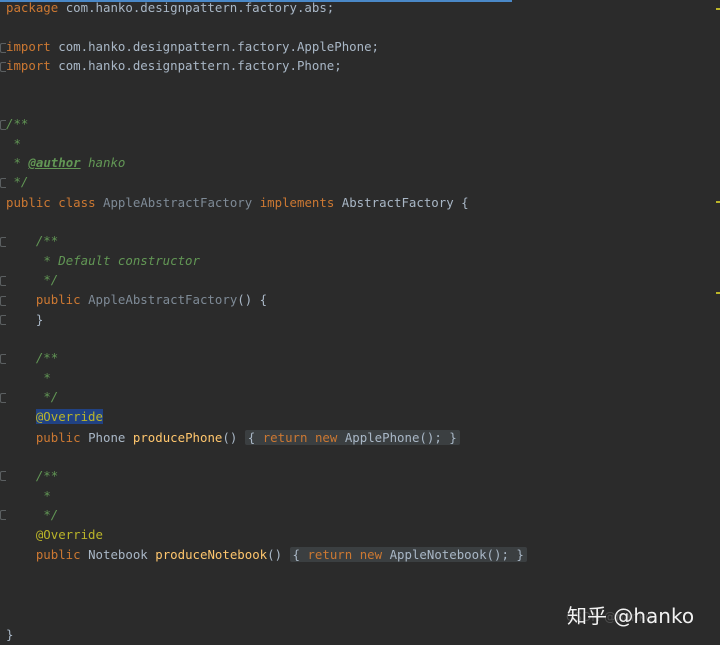  I want to click on constructor-call: ApplePhone();, so click(393, 437).